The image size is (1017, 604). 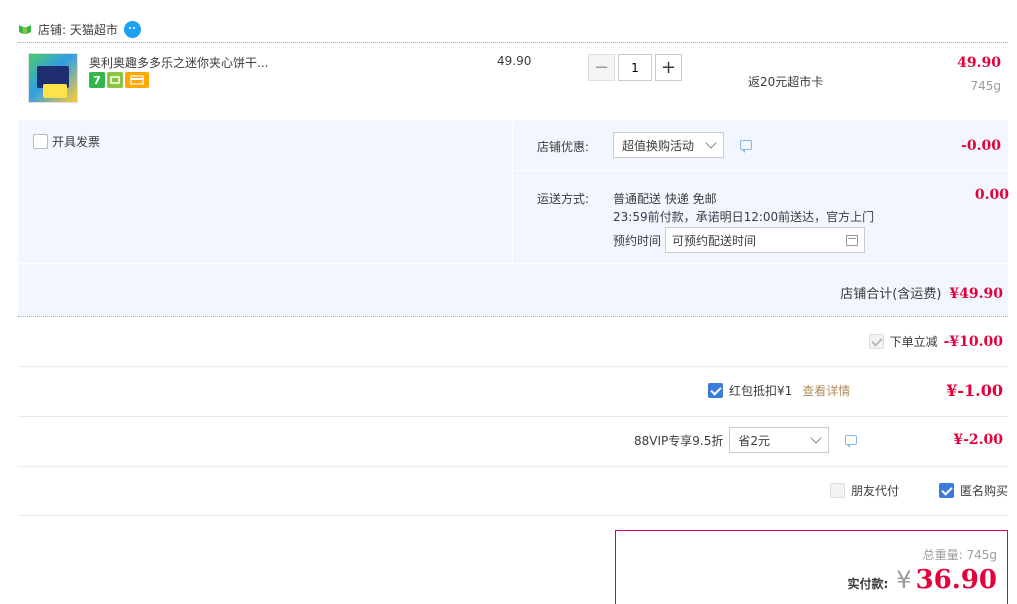 I want to click on shipping-promise: 23:59前付款，承诺明日12:00前送达，官方上门, so click(x=744, y=217).